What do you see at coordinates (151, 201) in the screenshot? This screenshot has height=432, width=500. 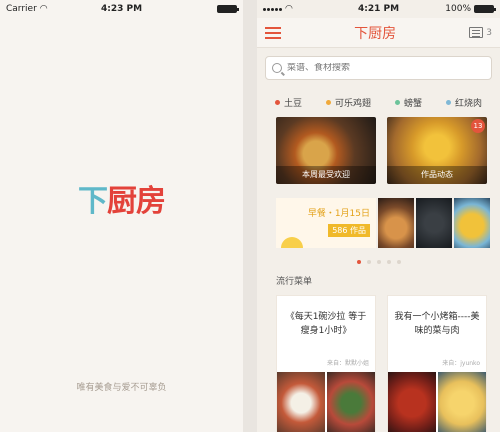 I see `logo-char-3: 房` at bounding box center [151, 201].